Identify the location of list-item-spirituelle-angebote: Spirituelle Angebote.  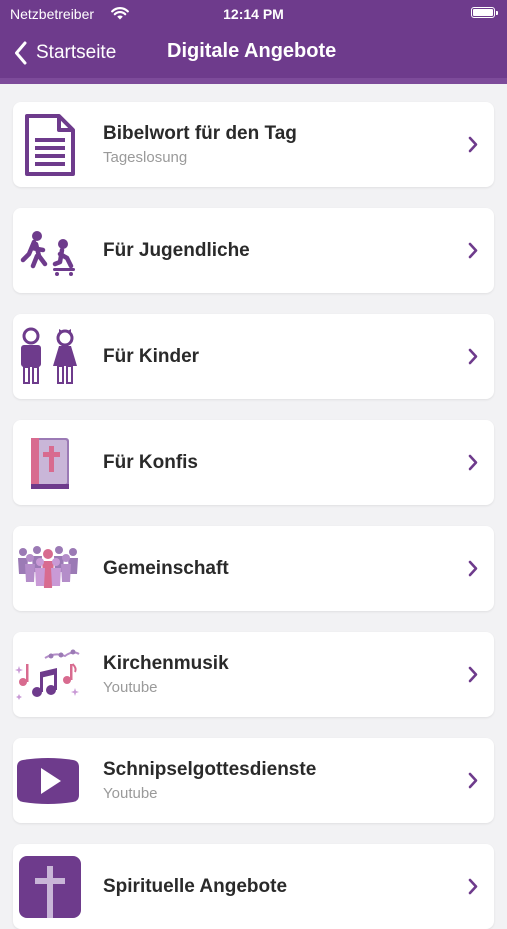
(253, 886).